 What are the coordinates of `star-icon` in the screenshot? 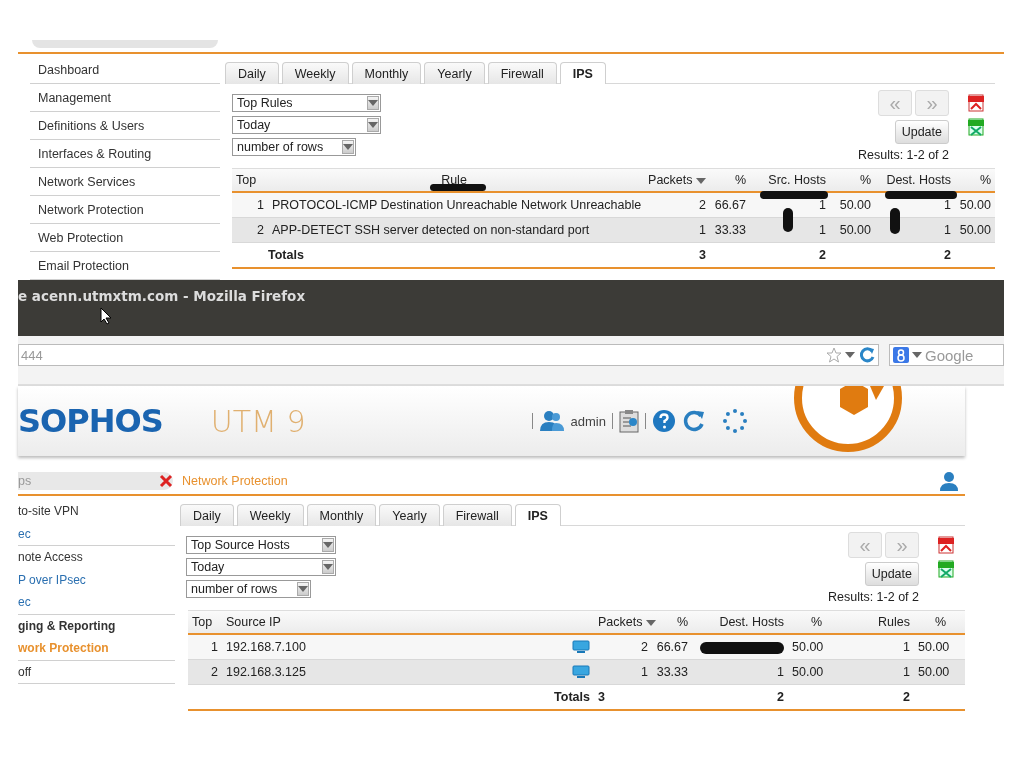 It's located at (834, 355).